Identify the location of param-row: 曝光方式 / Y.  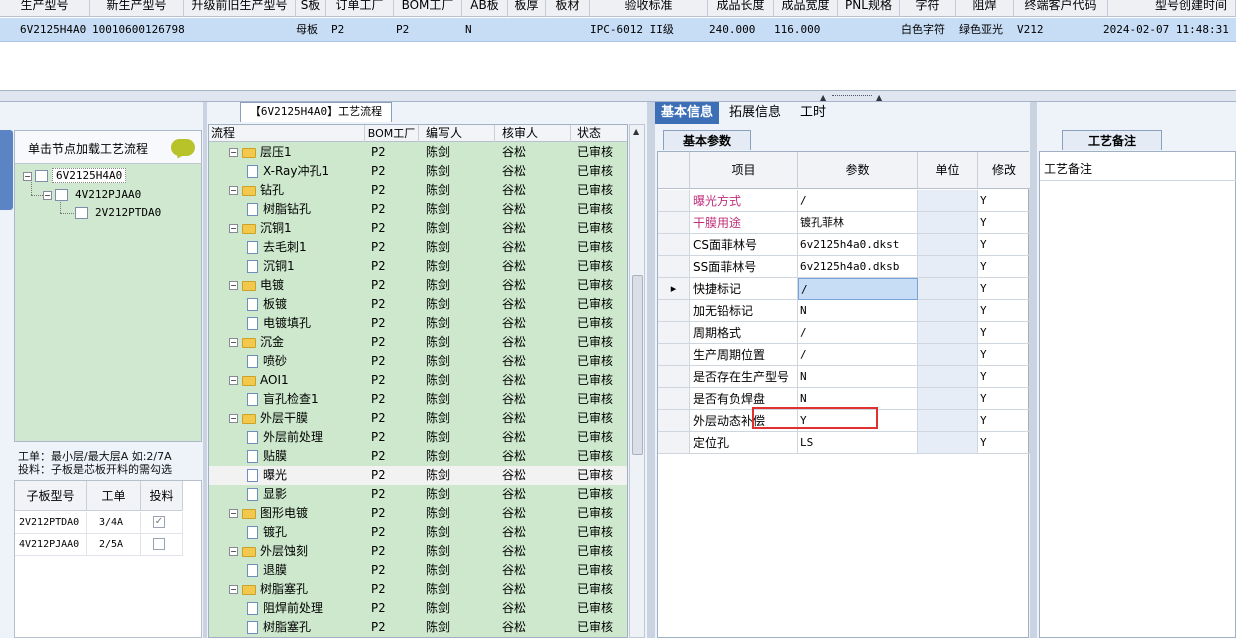
(844, 201).